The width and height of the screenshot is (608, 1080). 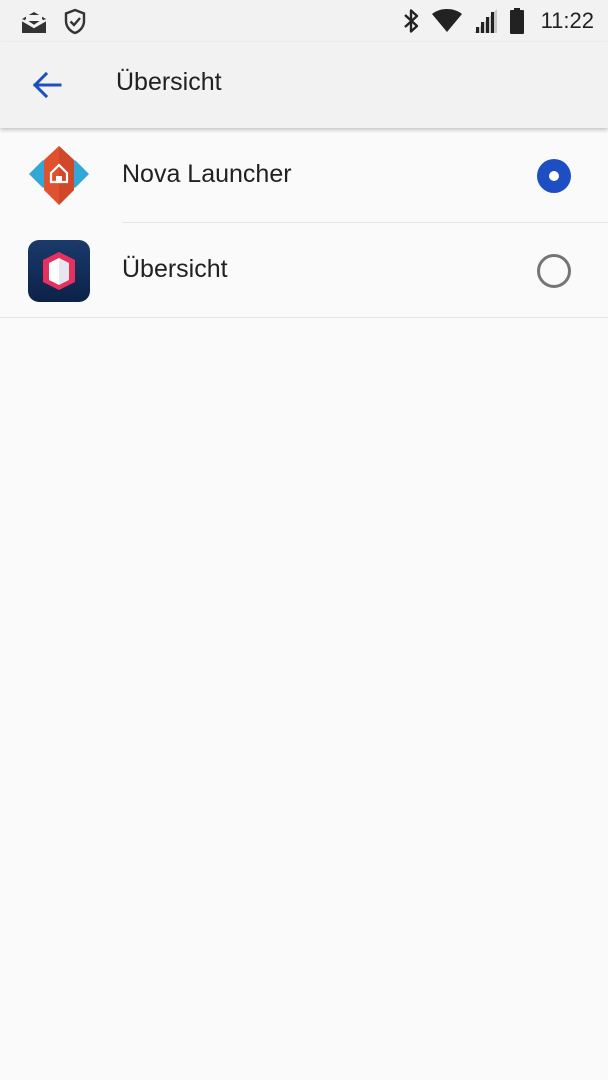 What do you see at coordinates (410, 21) in the screenshot?
I see `bluetooth-icon` at bounding box center [410, 21].